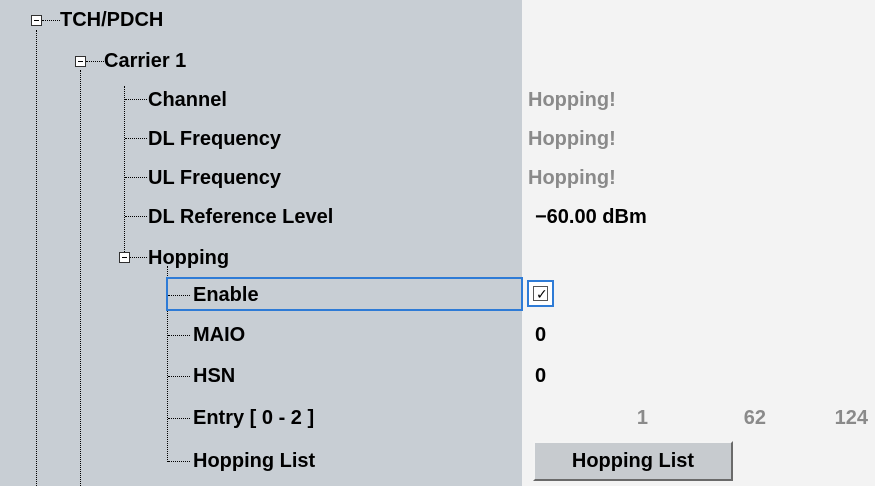  Describe the element at coordinates (253, 418) in the screenshot. I see `entry-label: Entry [ 0 - 2 ]` at that location.